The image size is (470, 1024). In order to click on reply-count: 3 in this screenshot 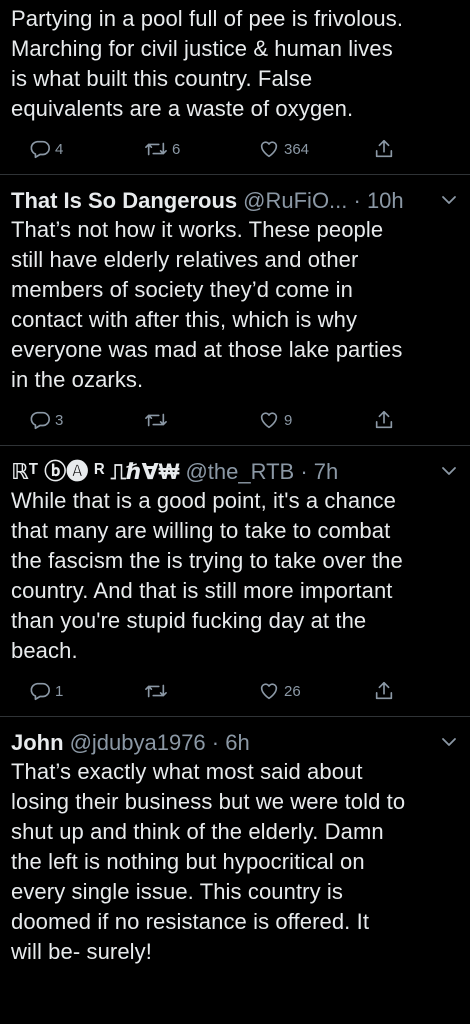, I will do `click(59, 420)`.